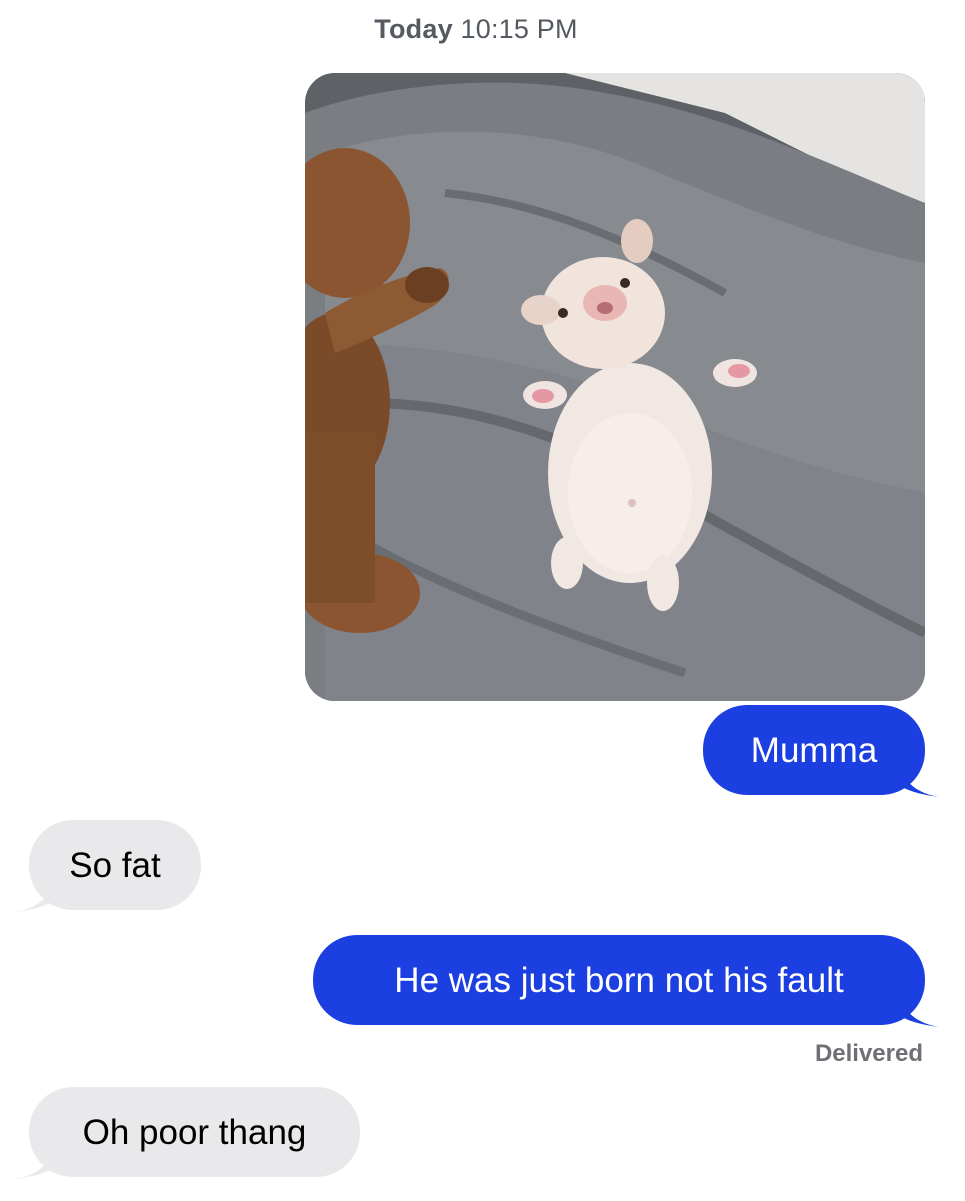 This screenshot has width=965, height=1201. I want to click on received-message-bubble: Oh poor thang, so click(187, 1133).